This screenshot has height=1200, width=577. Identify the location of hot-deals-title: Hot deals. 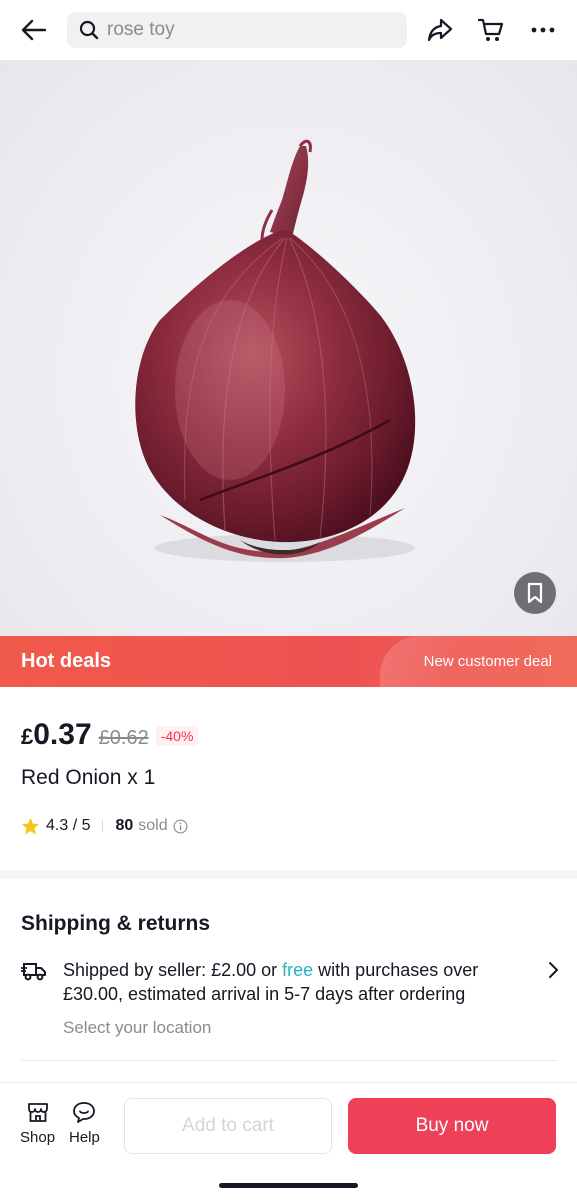
(66, 661).